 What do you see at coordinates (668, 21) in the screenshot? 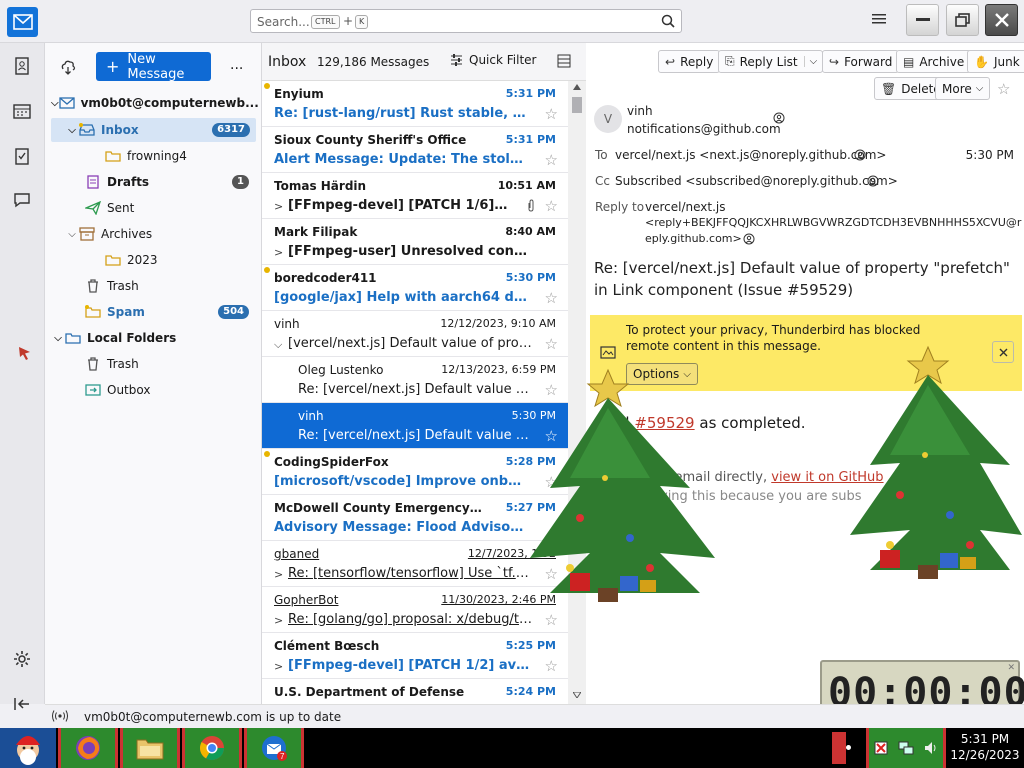
I see `search-icon` at bounding box center [668, 21].